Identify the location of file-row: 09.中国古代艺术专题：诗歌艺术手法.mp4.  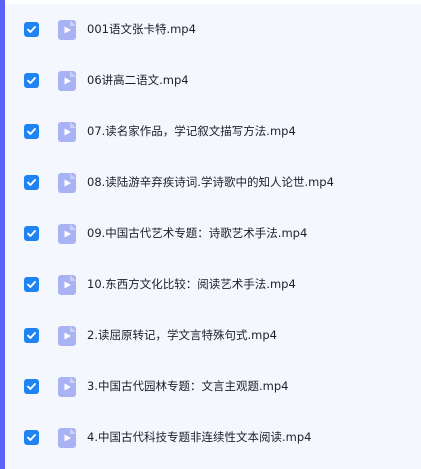
(210, 233).